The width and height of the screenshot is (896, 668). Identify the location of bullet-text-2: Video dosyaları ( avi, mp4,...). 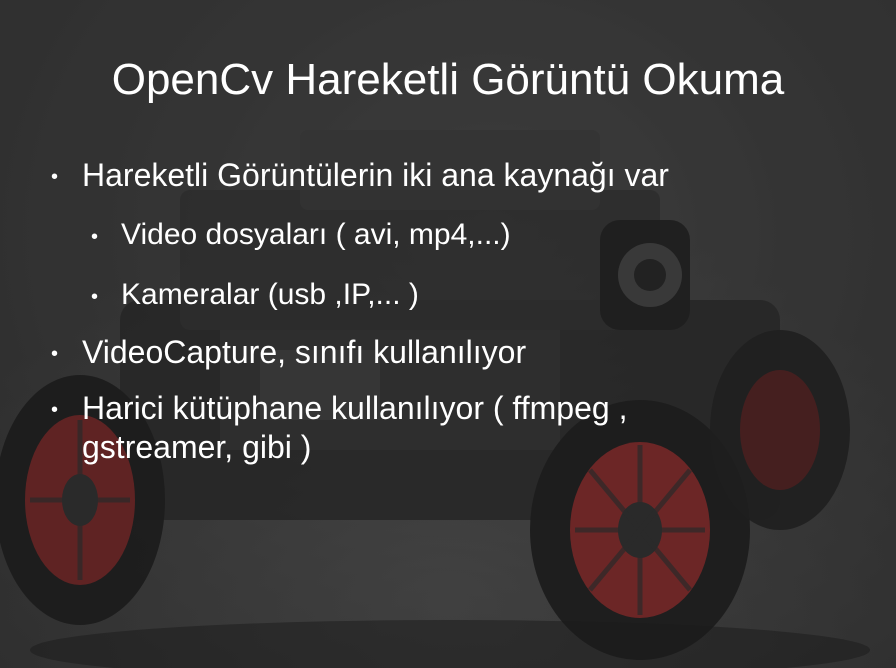
(316, 234).